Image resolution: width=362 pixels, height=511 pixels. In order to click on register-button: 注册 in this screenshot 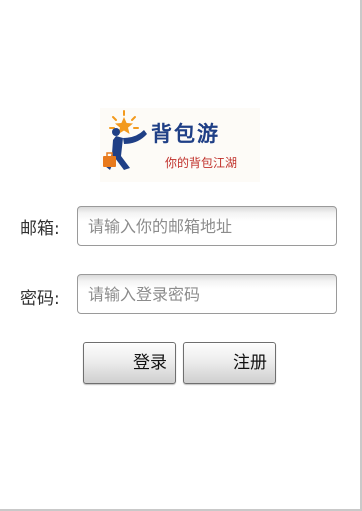, I will do `click(229, 363)`.